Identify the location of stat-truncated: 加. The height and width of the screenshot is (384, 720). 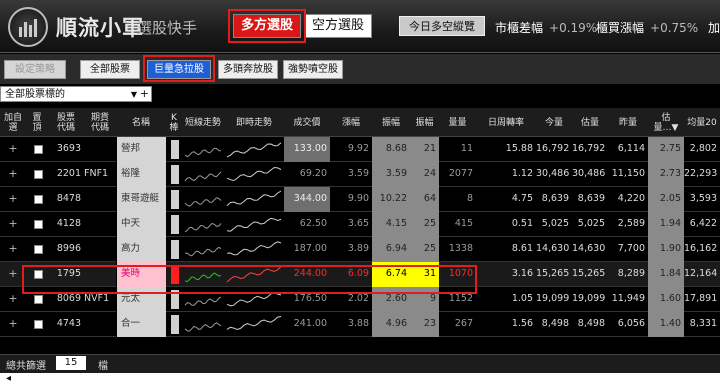
(714, 27).